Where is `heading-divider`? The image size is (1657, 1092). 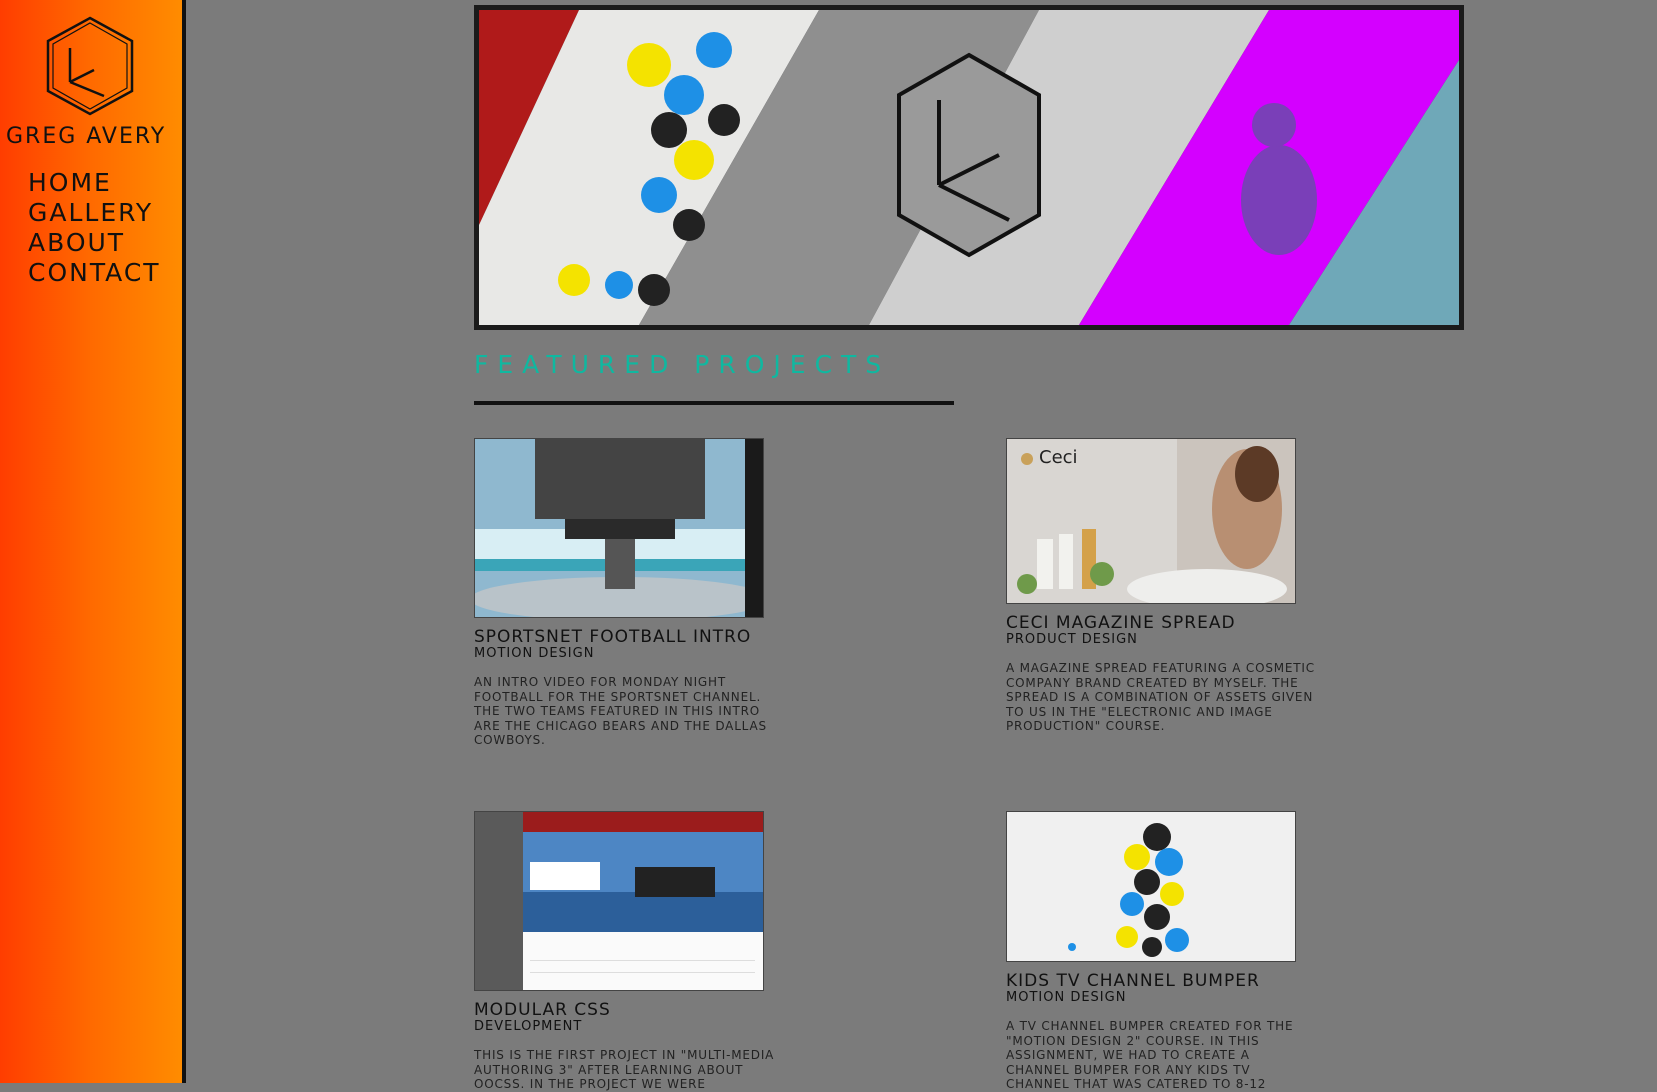
heading-divider is located at coordinates (714, 403).